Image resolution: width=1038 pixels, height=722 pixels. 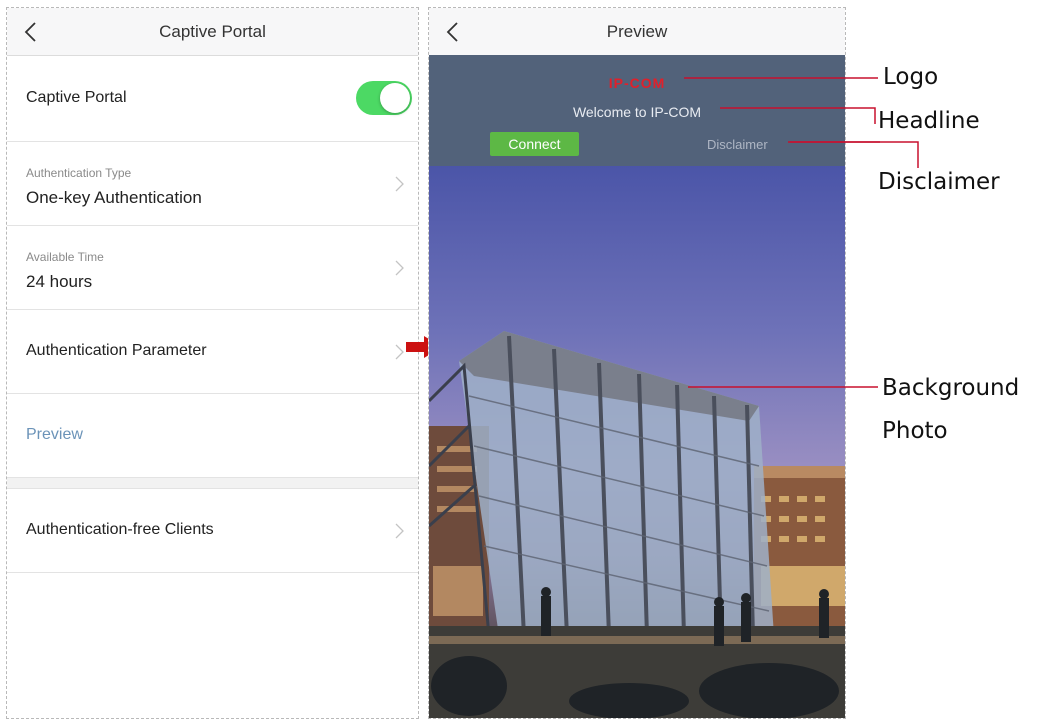 I want to click on available-time-value: 24 hours, so click(x=59, y=281).